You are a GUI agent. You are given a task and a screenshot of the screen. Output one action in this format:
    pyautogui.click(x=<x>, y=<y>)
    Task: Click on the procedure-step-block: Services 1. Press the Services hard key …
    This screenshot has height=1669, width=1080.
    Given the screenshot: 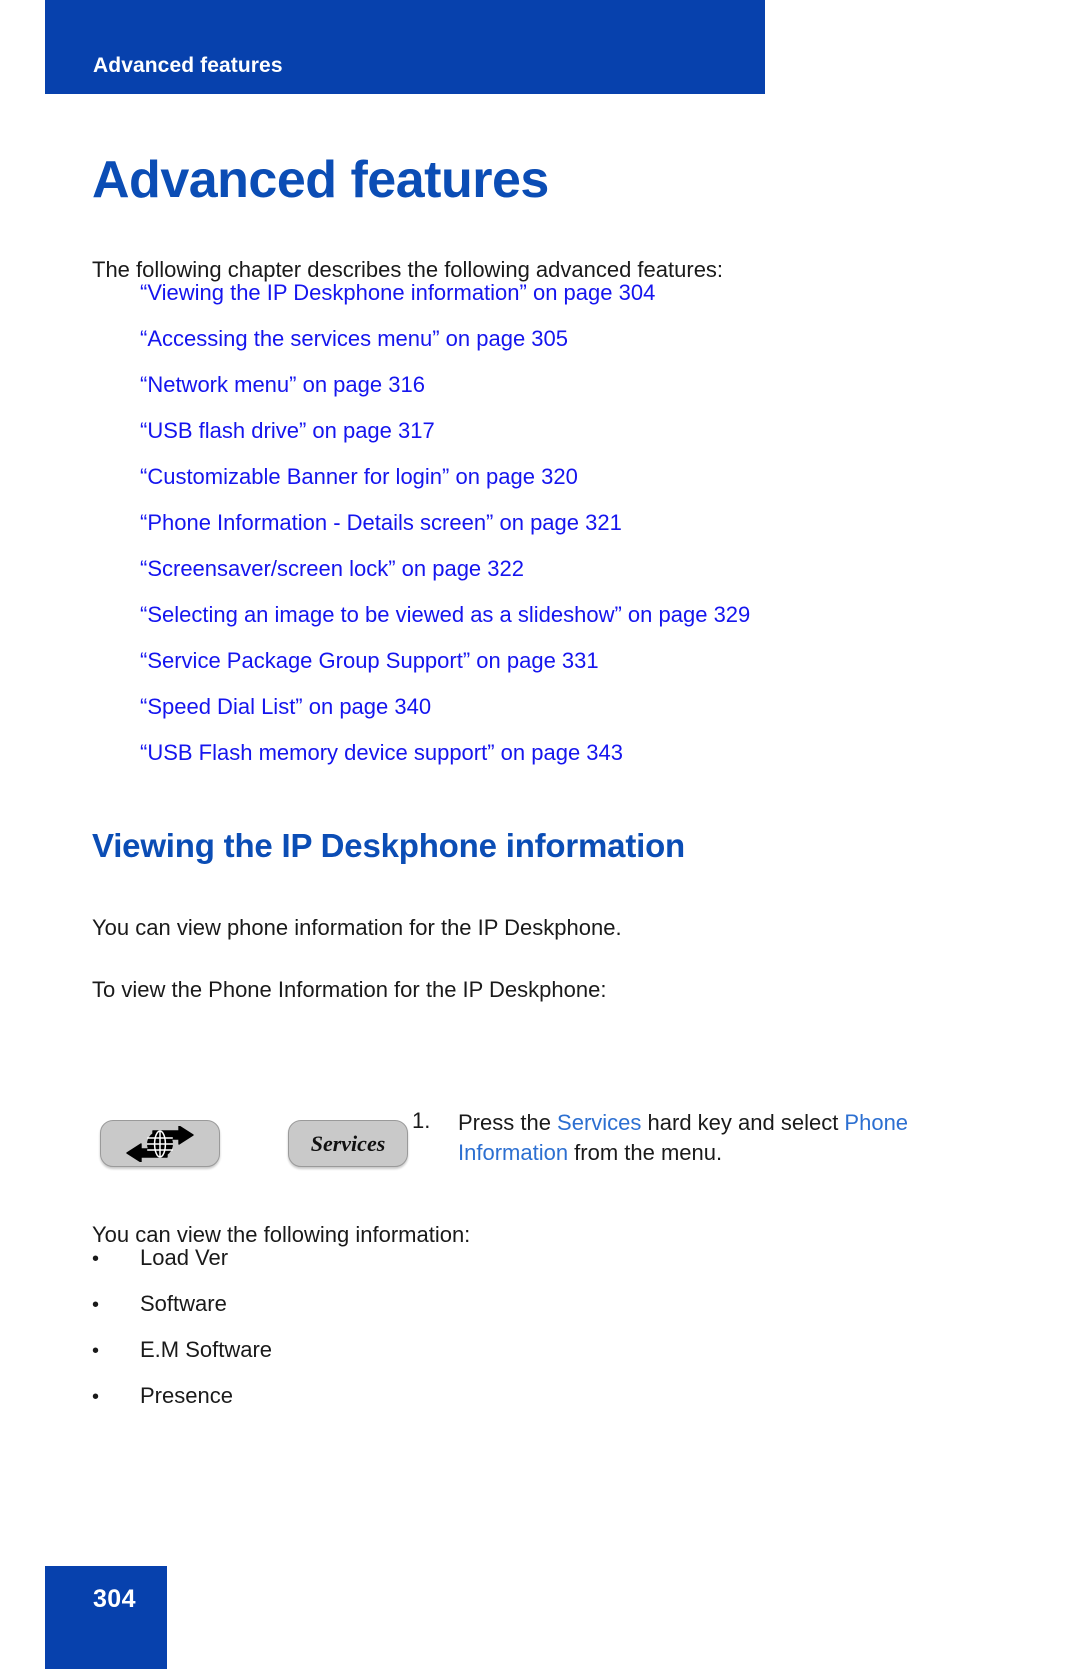 What is the action you would take?
    pyautogui.click(x=550, y=1153)
    